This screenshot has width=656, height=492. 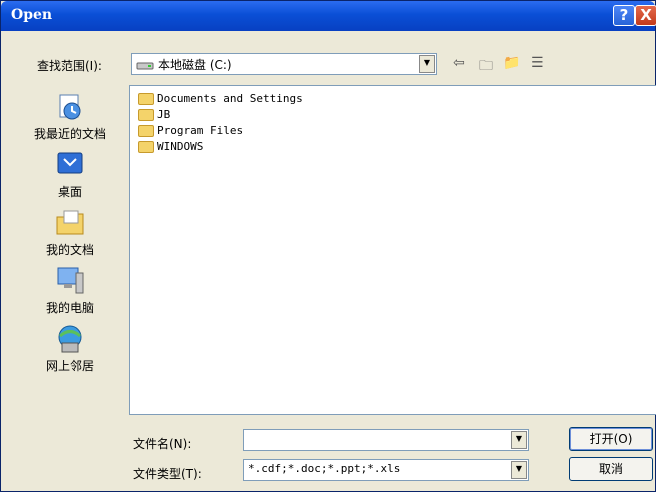 I want to click on place-label: 我的文档, so click(x=69, y=250).